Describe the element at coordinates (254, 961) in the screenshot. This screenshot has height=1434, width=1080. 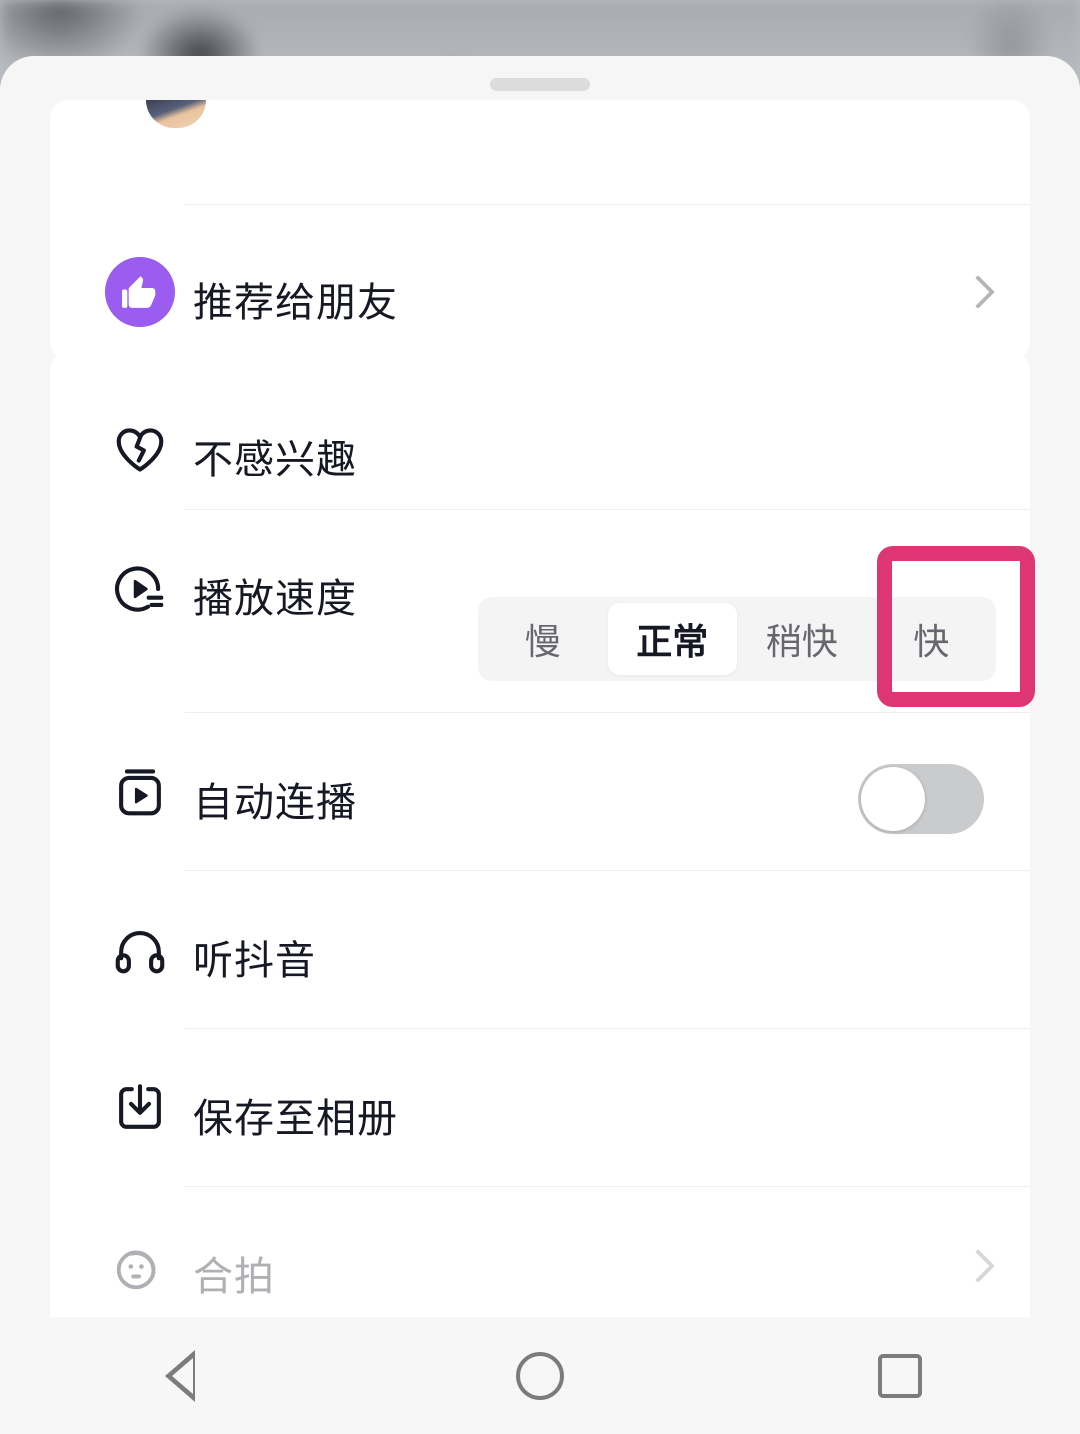
I see `row-label: 听抖音` at that location.